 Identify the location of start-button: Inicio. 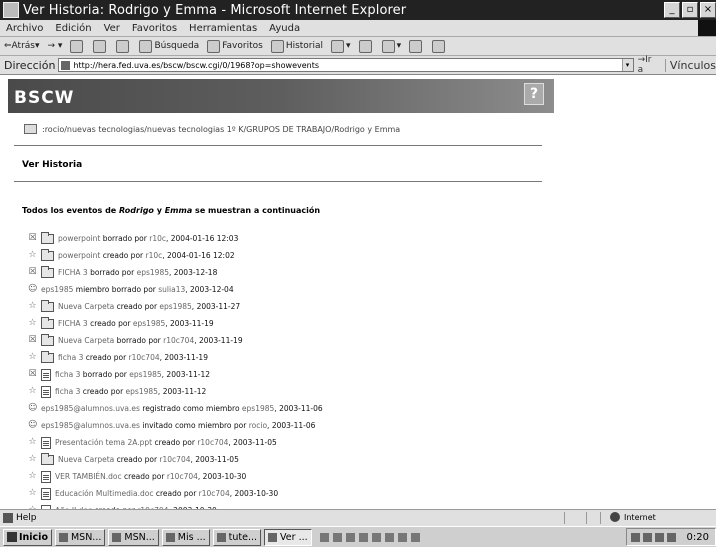
(27, 537).